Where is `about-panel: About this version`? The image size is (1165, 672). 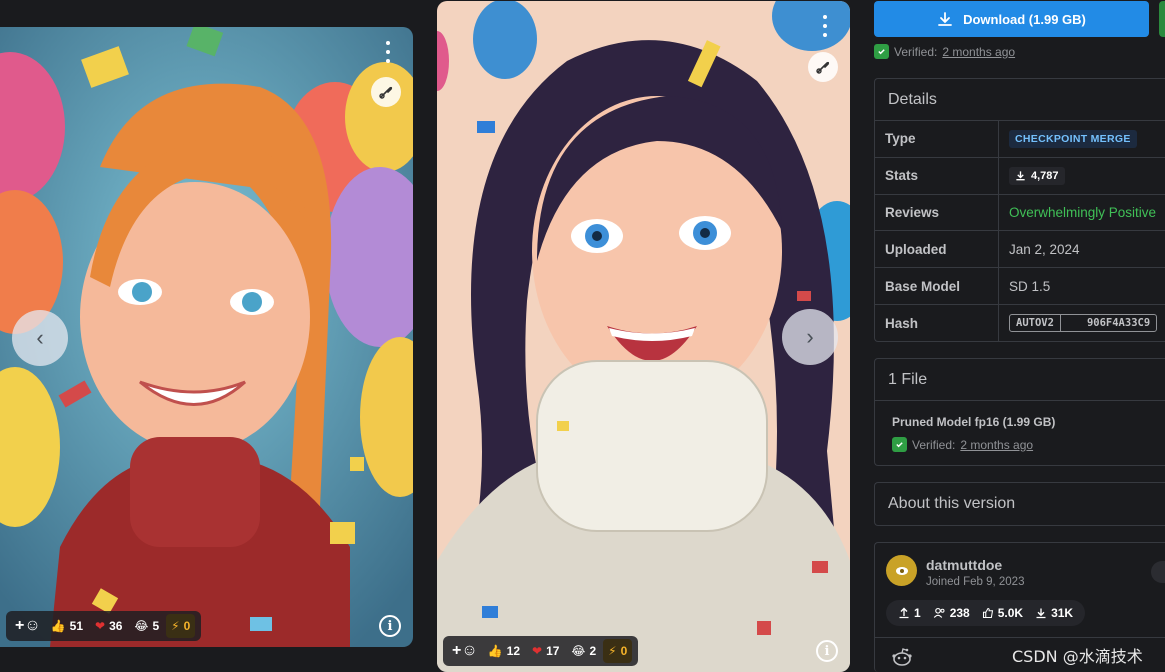 about-panel: About this version is located at coordinates (1019, 504).